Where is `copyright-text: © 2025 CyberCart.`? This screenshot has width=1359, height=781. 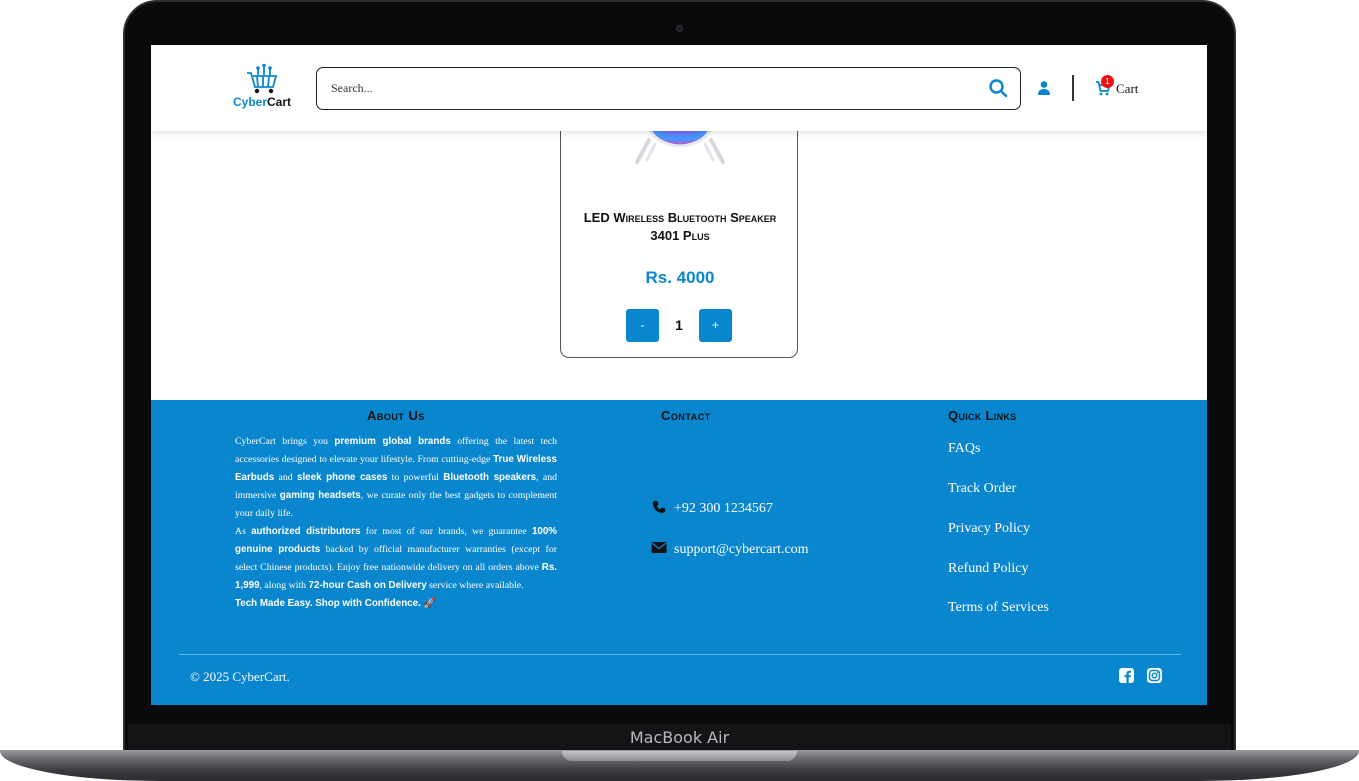
copyright-text: © 2025 CyberCart. is located at coordinates (240, 676).